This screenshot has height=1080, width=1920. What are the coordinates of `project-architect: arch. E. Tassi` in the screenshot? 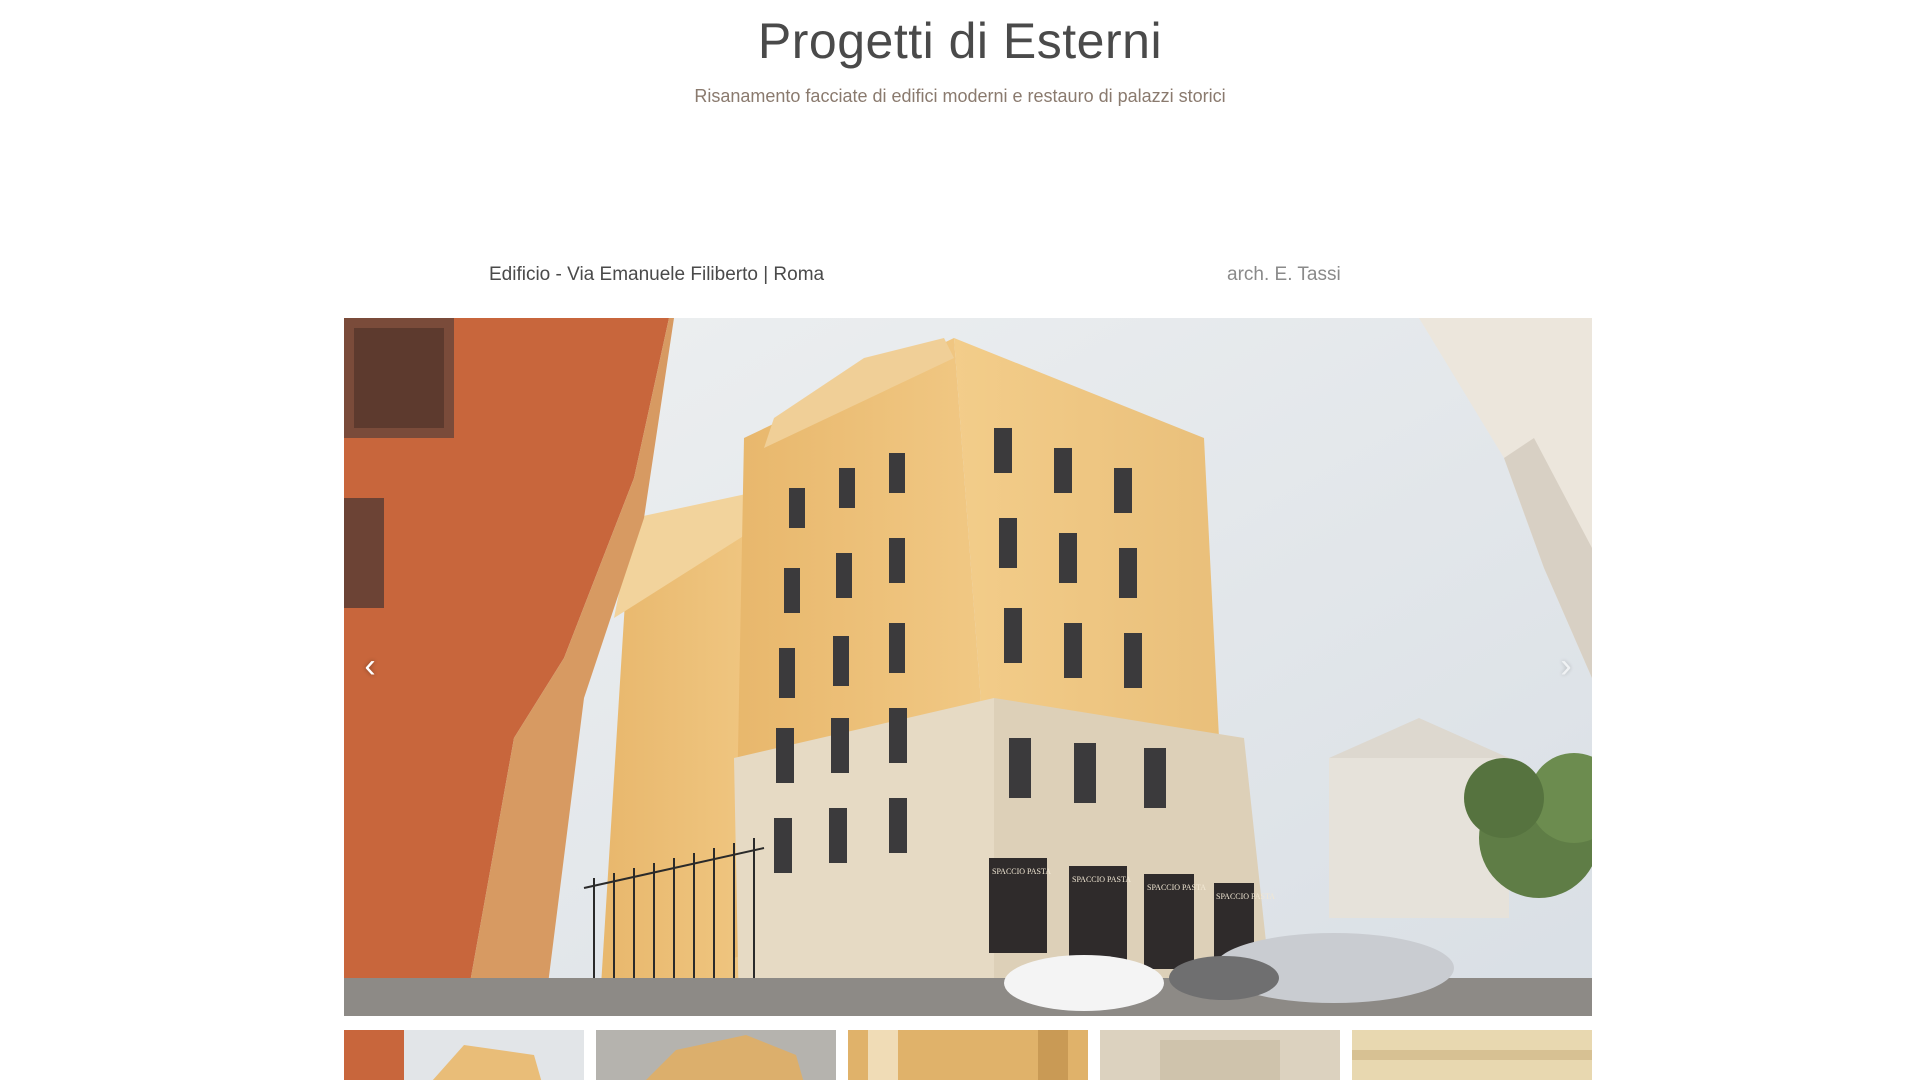 It's located at (1284, 274).